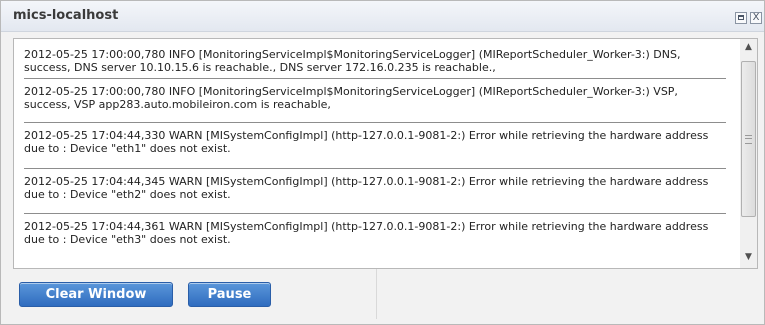 Image resolution: width=765 pixels, height=325 pixels. Describe the element at coordinates (229, 294) in the screenshot. I see `pause-button: Pause` at that location.